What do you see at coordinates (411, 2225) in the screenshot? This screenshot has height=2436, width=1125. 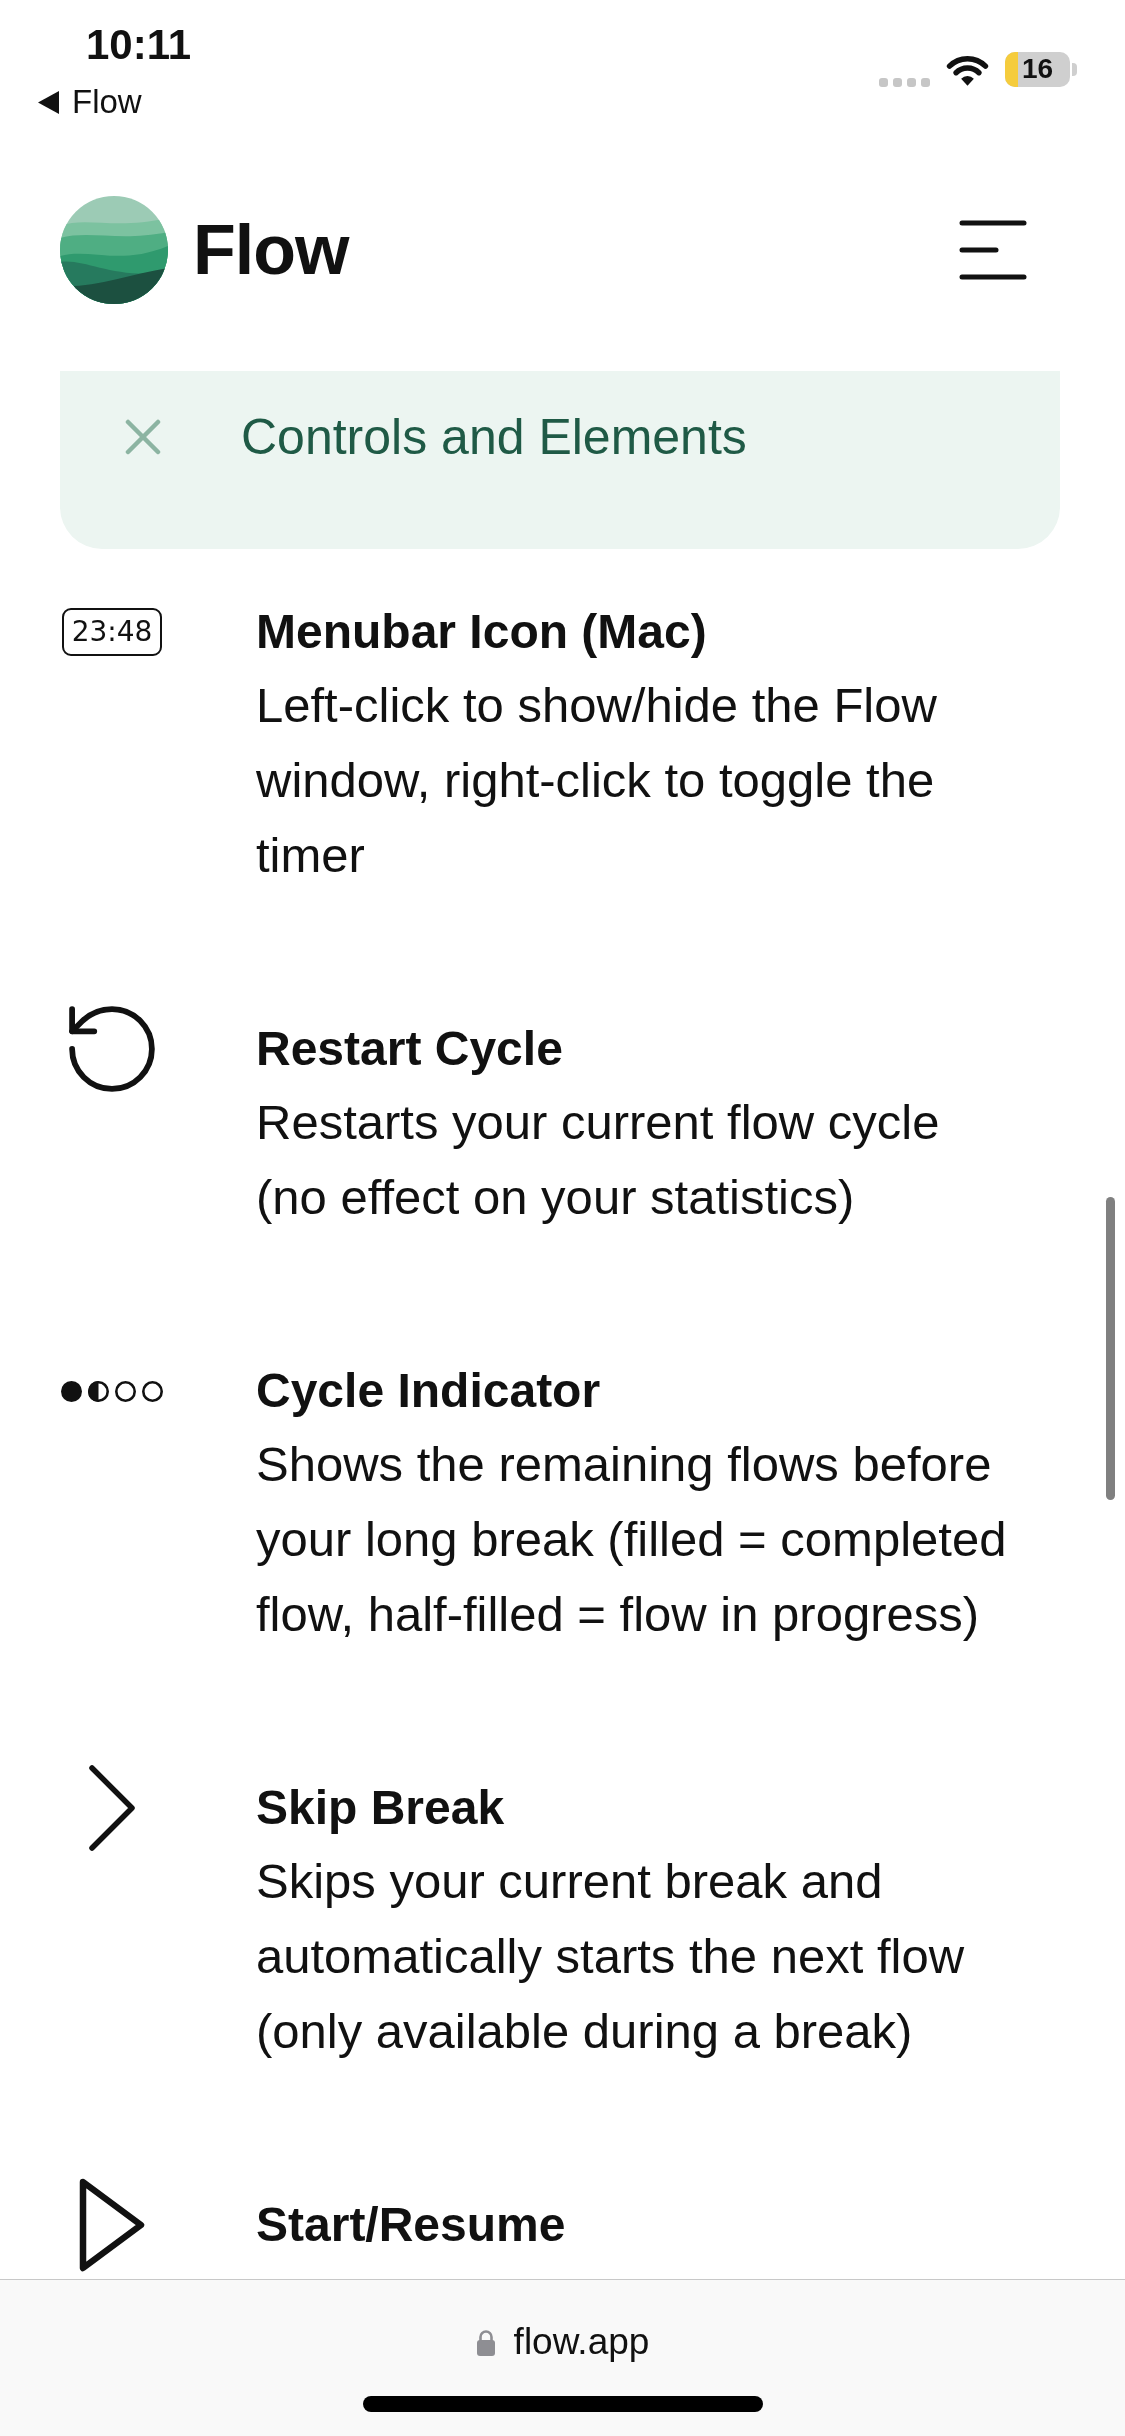 I see `item-title: Start/Resume` at bounding box center [411, 2225].